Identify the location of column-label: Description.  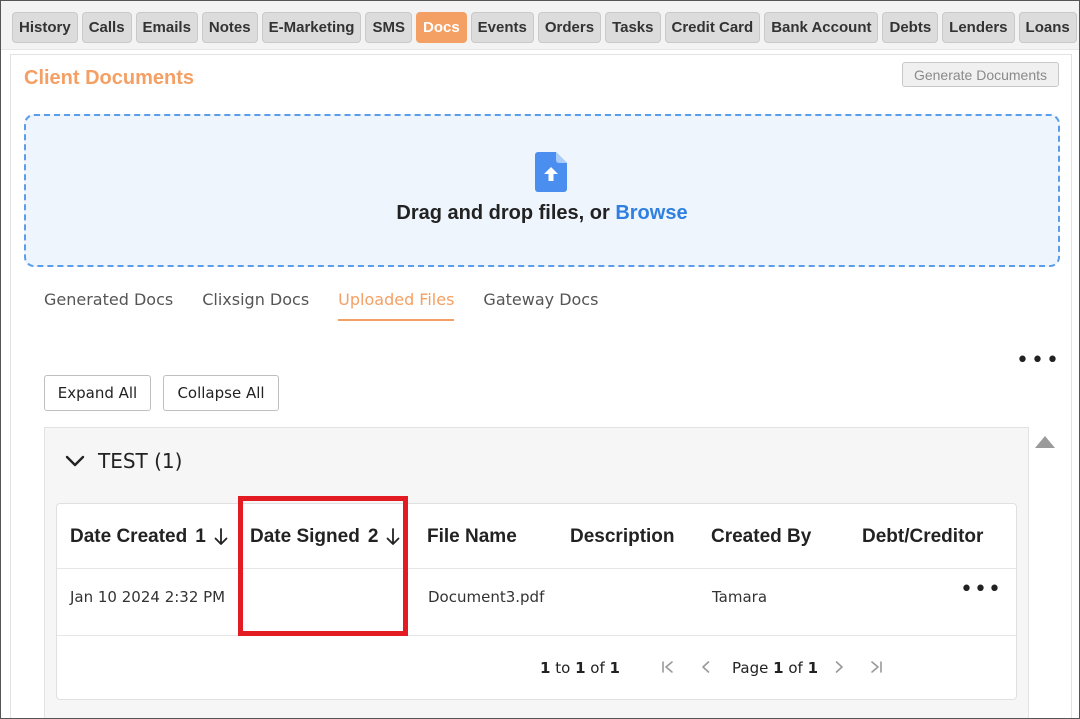
(622, 536).